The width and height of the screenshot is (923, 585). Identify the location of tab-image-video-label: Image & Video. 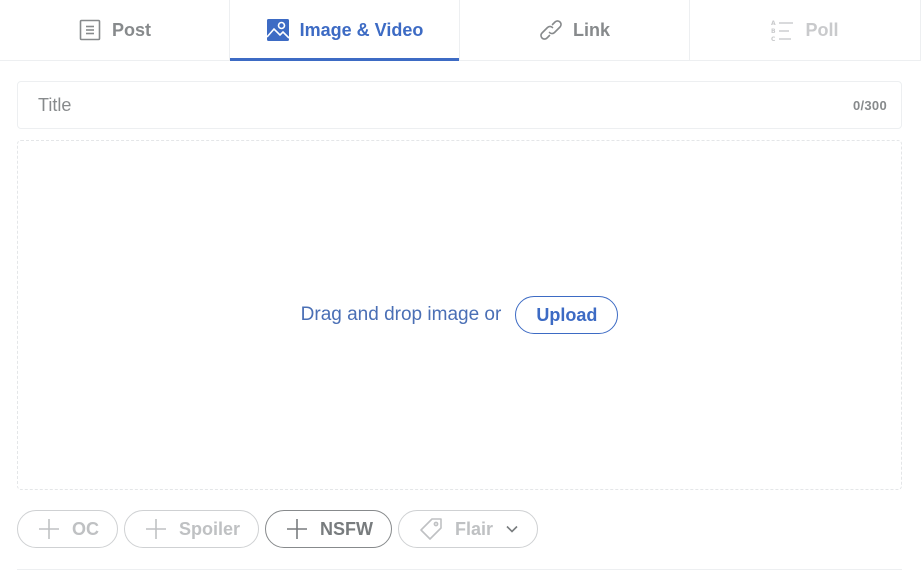
(361, 29).